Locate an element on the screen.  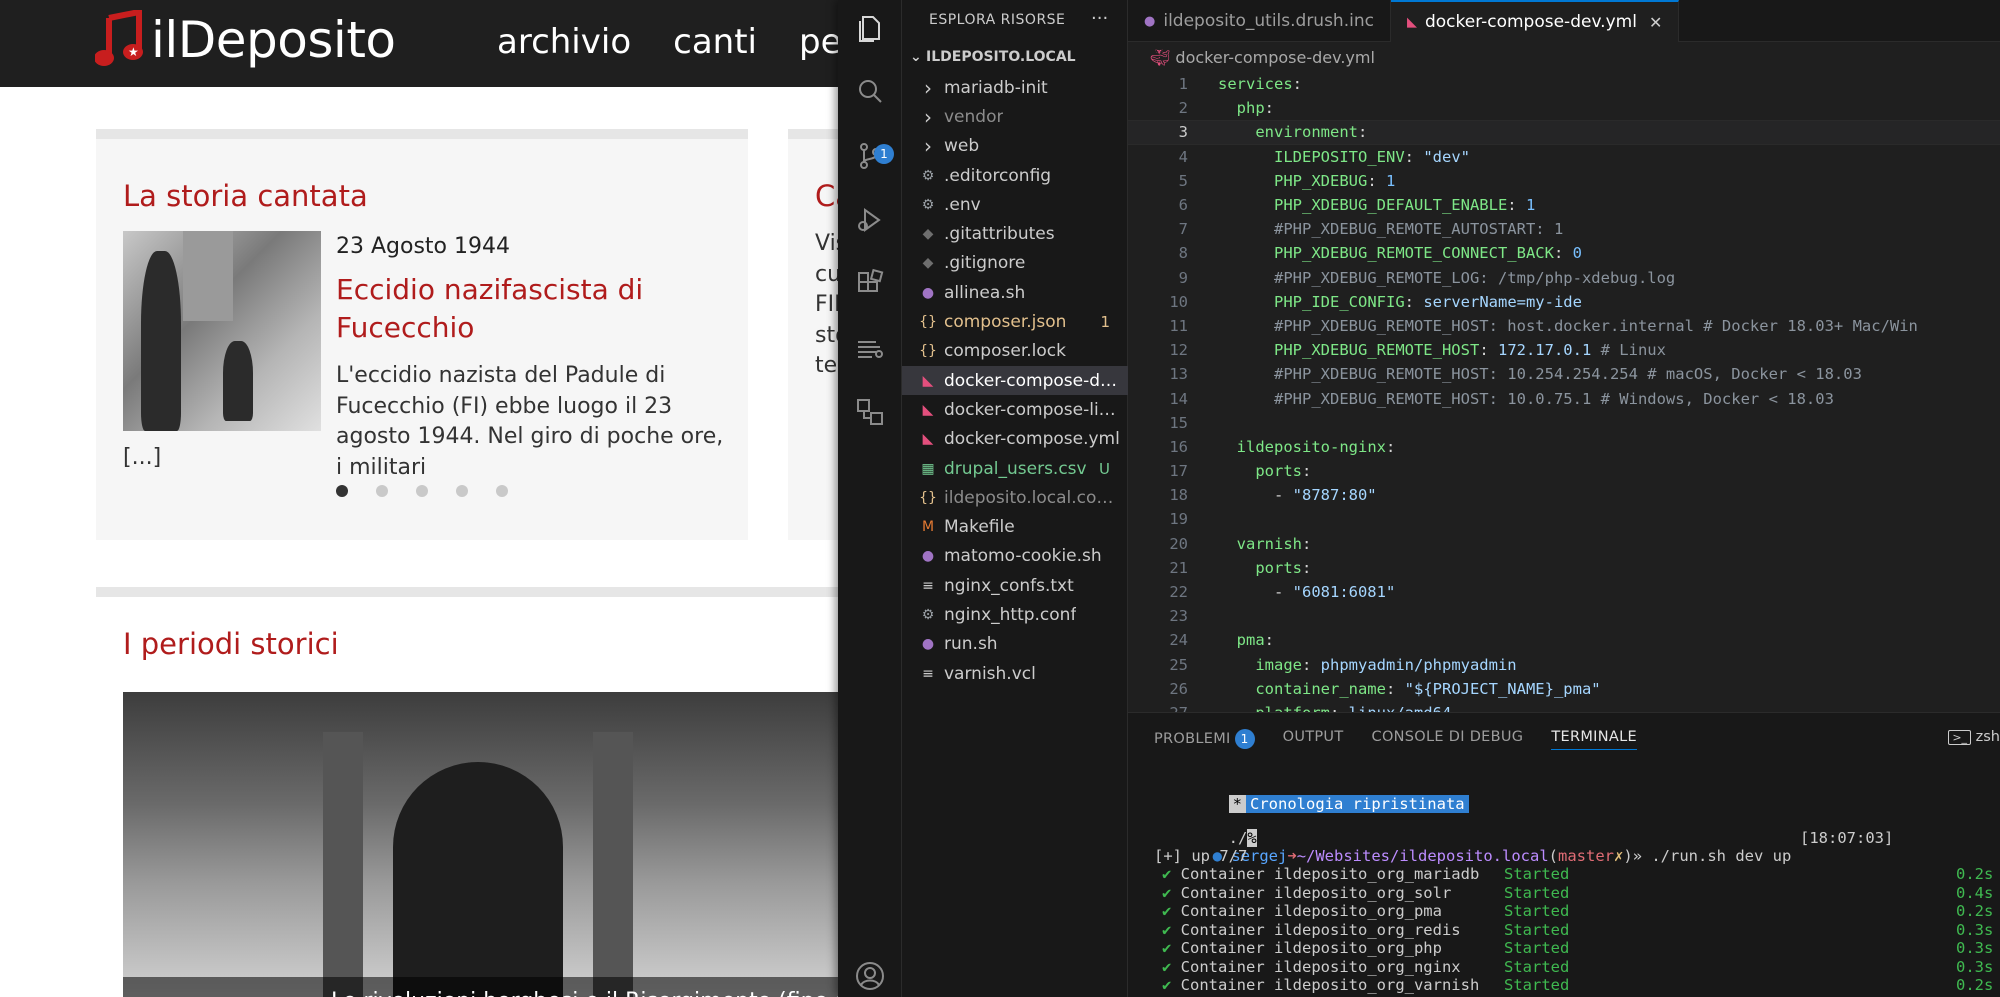
story-photo is located at coordinates (222, 331).